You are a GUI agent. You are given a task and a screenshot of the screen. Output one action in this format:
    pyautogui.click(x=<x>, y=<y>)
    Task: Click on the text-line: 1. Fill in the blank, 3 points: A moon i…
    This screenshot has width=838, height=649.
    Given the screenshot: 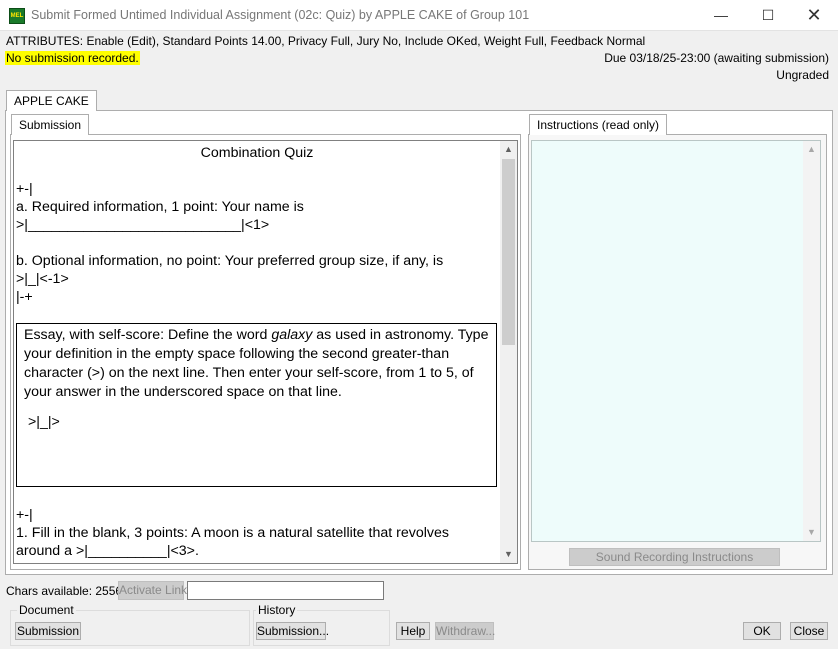 What is the action you would take?
    pyautogui.click(x=232, y=533)
    